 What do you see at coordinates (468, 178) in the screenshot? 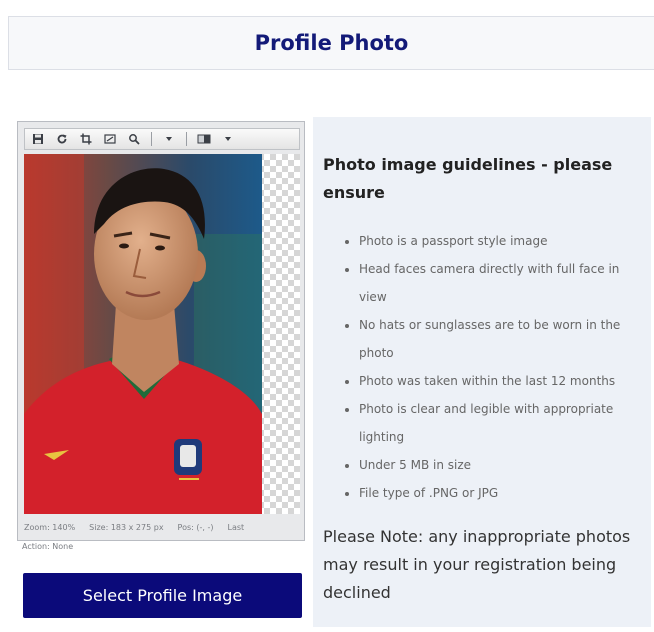
I see `guidelines-title: Photo image guidelines - please ensure` at bounding box center [468, 178].